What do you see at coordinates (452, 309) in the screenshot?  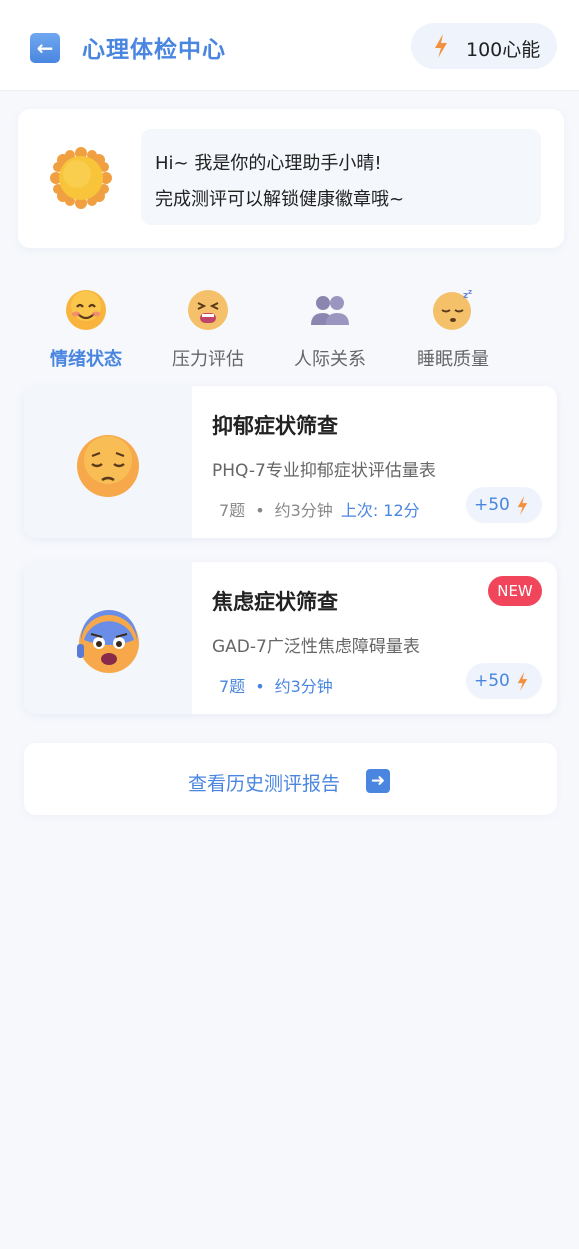 I see `sleeping-face-icon: z z` at bounding box center [452, 309].